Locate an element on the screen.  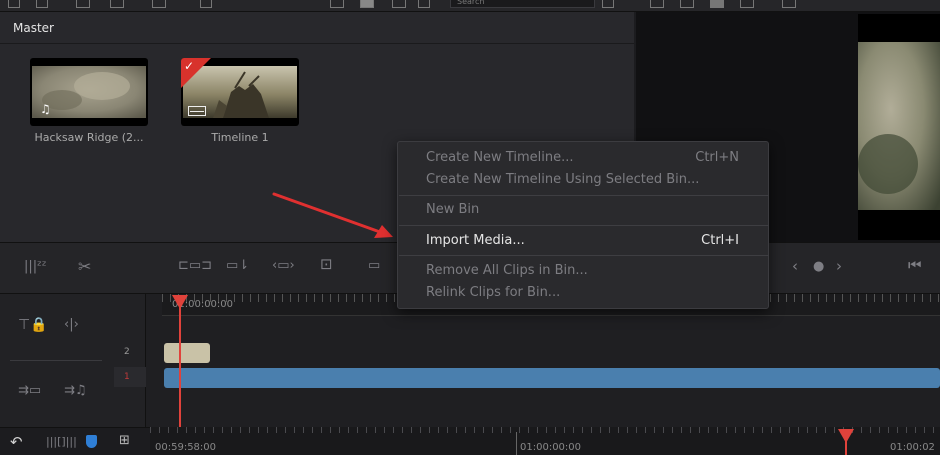
viewer-layout-icon is located at coordinates (687, 4).